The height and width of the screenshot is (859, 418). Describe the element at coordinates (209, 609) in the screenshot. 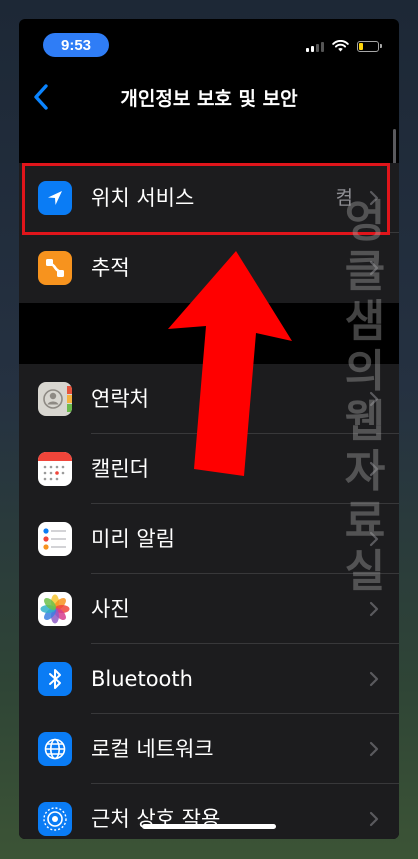

I see `photos-row: 사진` at that location.